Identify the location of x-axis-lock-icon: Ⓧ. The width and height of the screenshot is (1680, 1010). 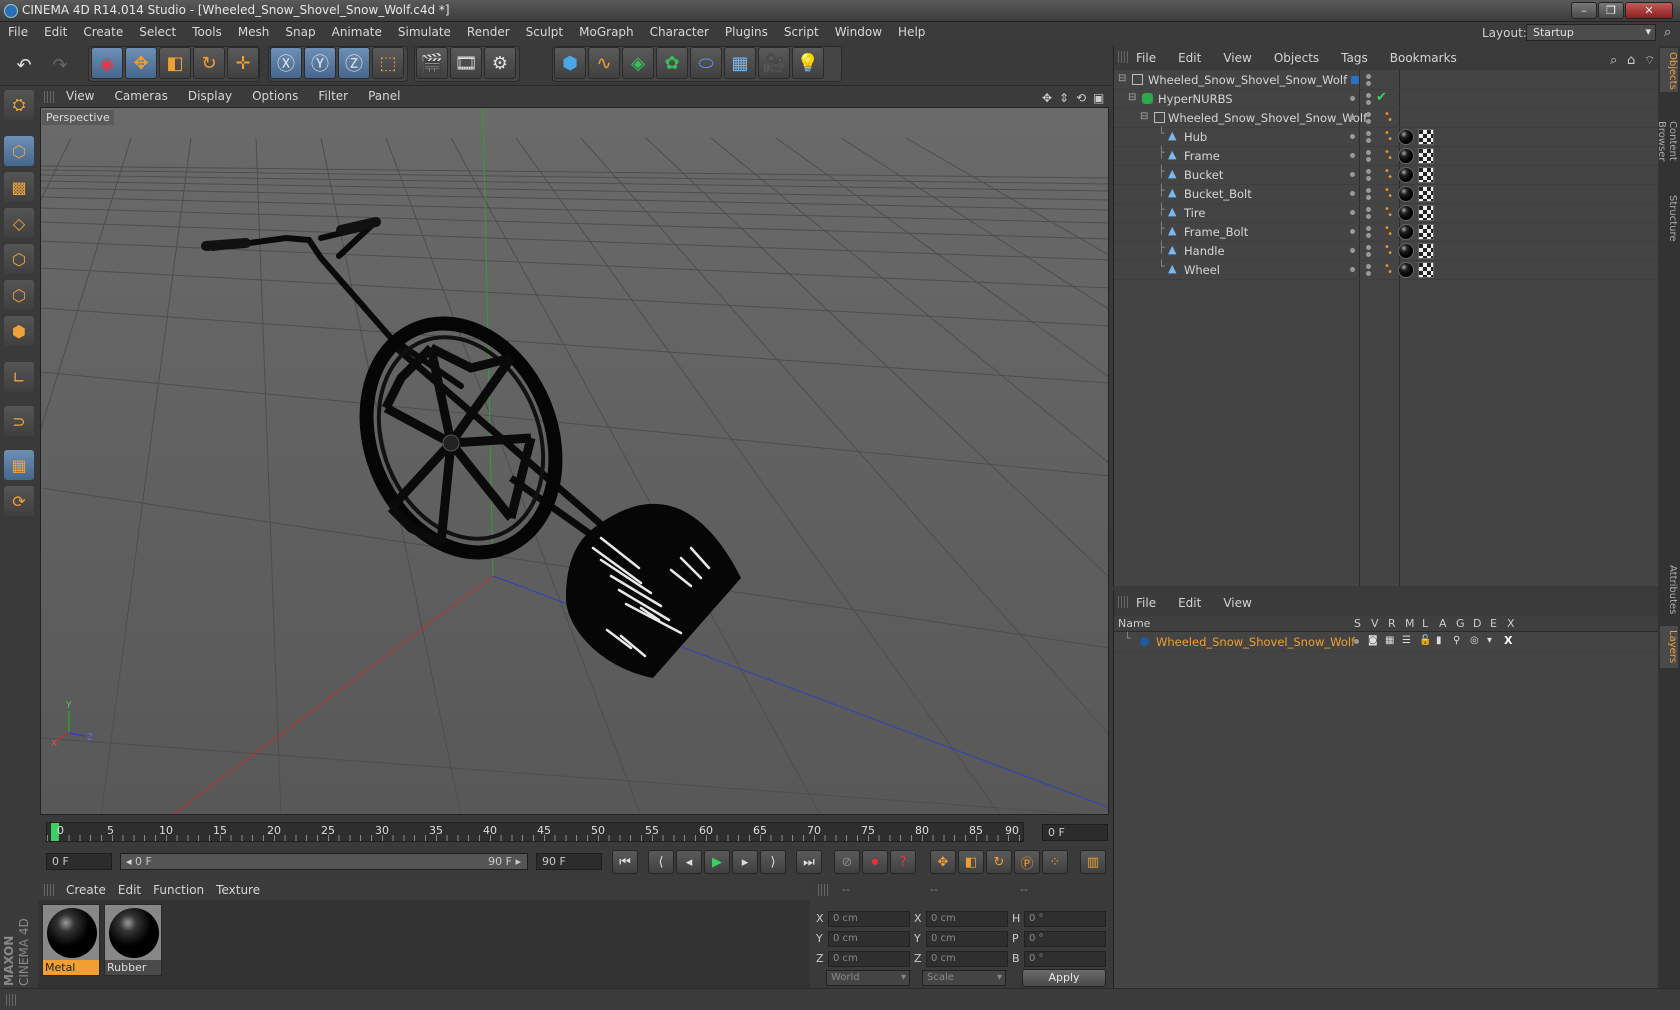
(286, 63).